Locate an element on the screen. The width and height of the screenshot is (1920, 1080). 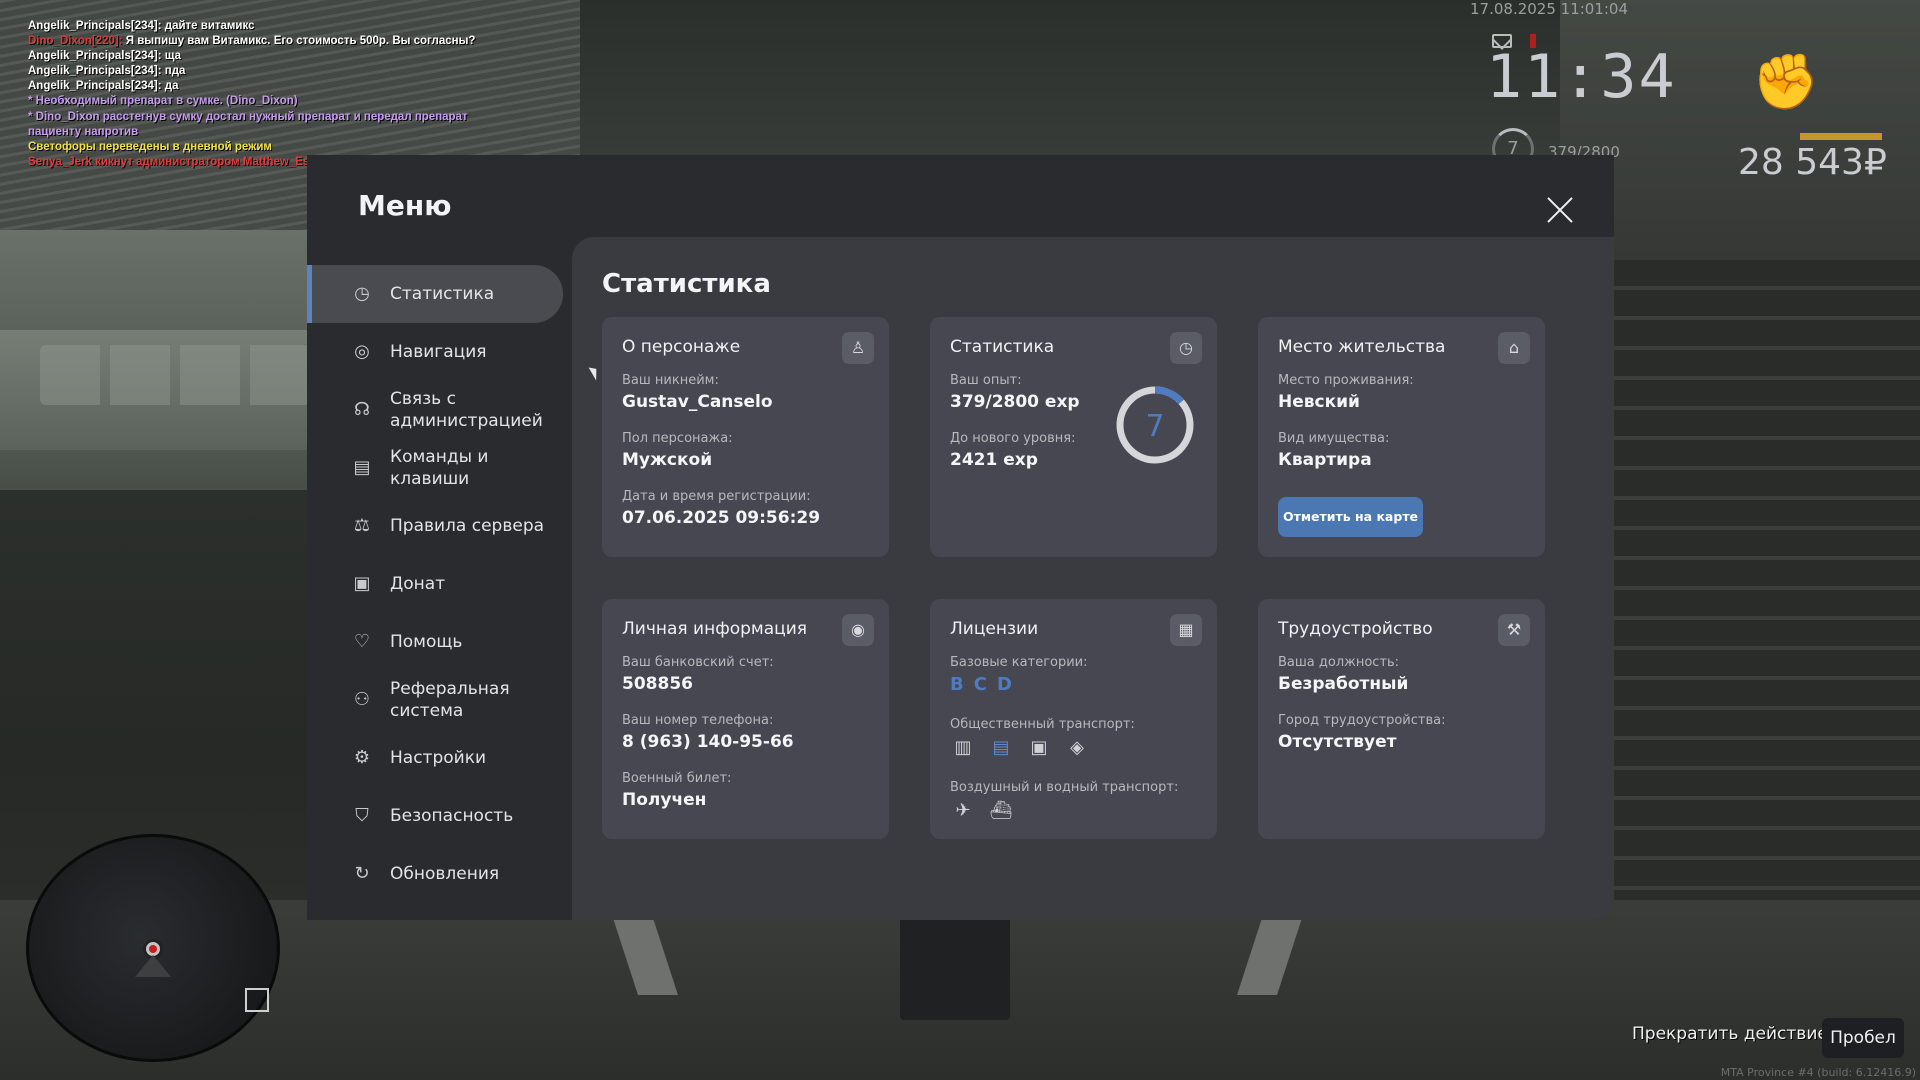
sidebar-item-7: ⚇ Реферальная система is located at coordinates (439, 700).